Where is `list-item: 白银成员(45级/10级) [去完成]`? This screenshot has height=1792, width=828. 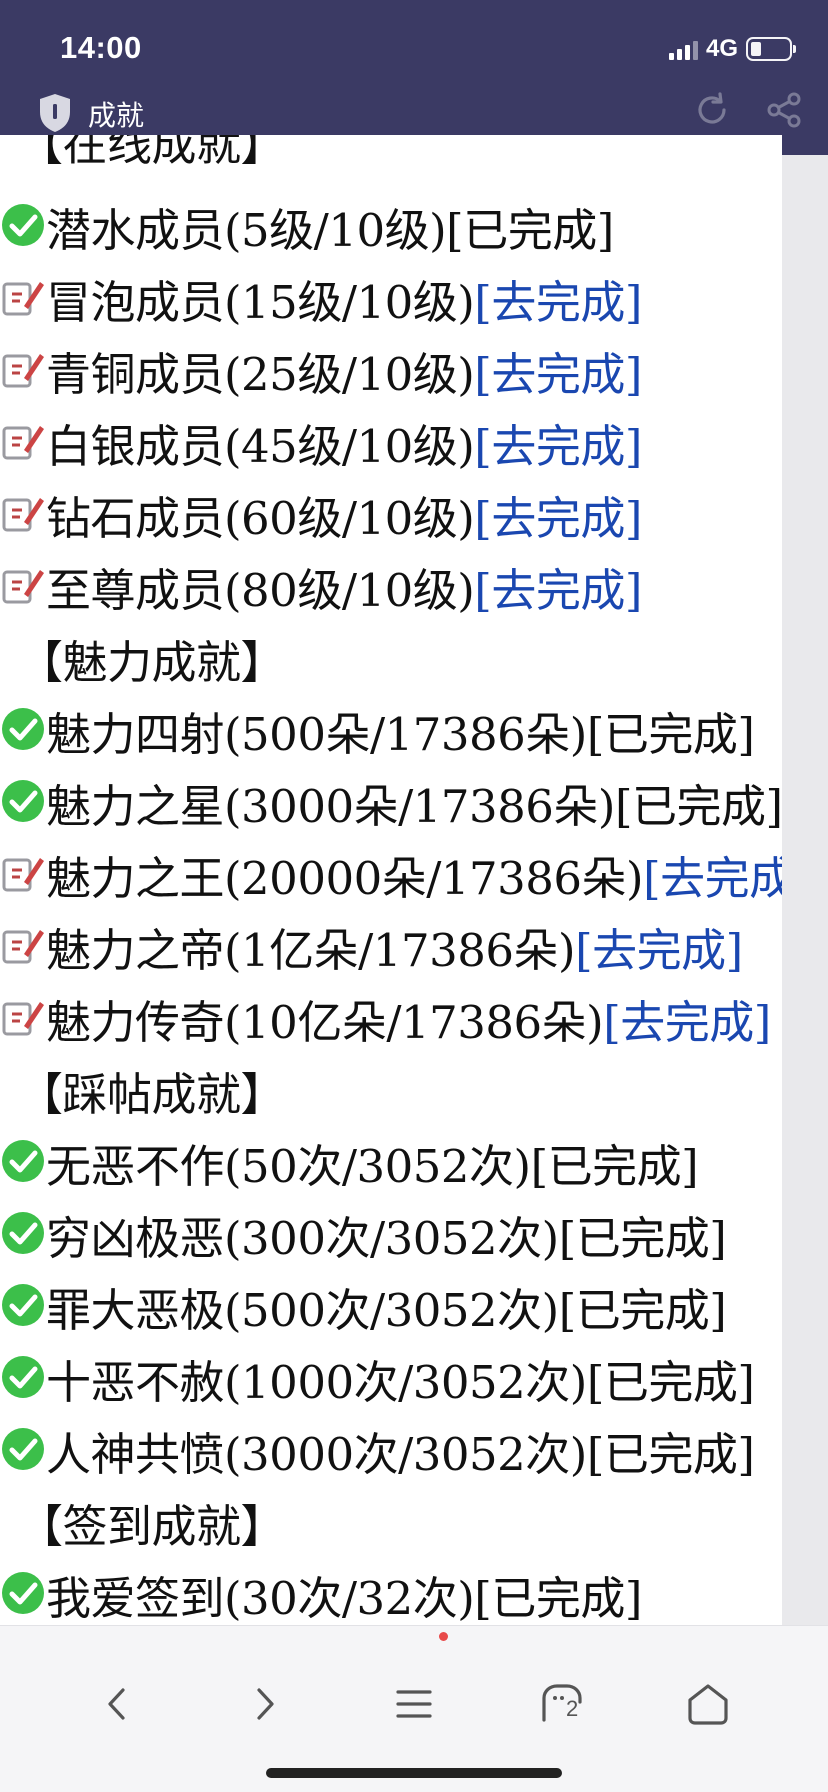
list-item: 白银成员(45级/10级) [去完成] is located at coordinates (321, 447).